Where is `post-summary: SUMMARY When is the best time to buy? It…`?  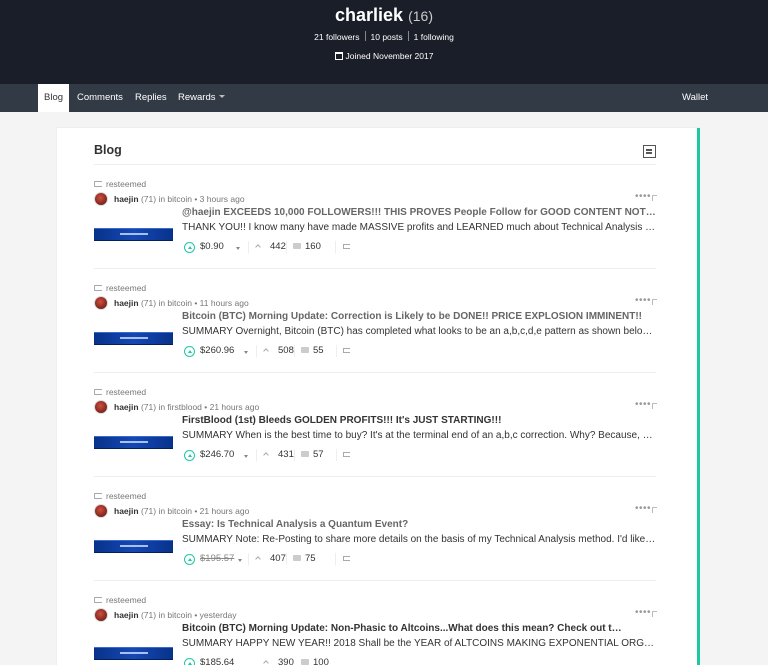 post-summary: SUMMARY When is the best time to buy? It… is located at coordinates (419, 435).